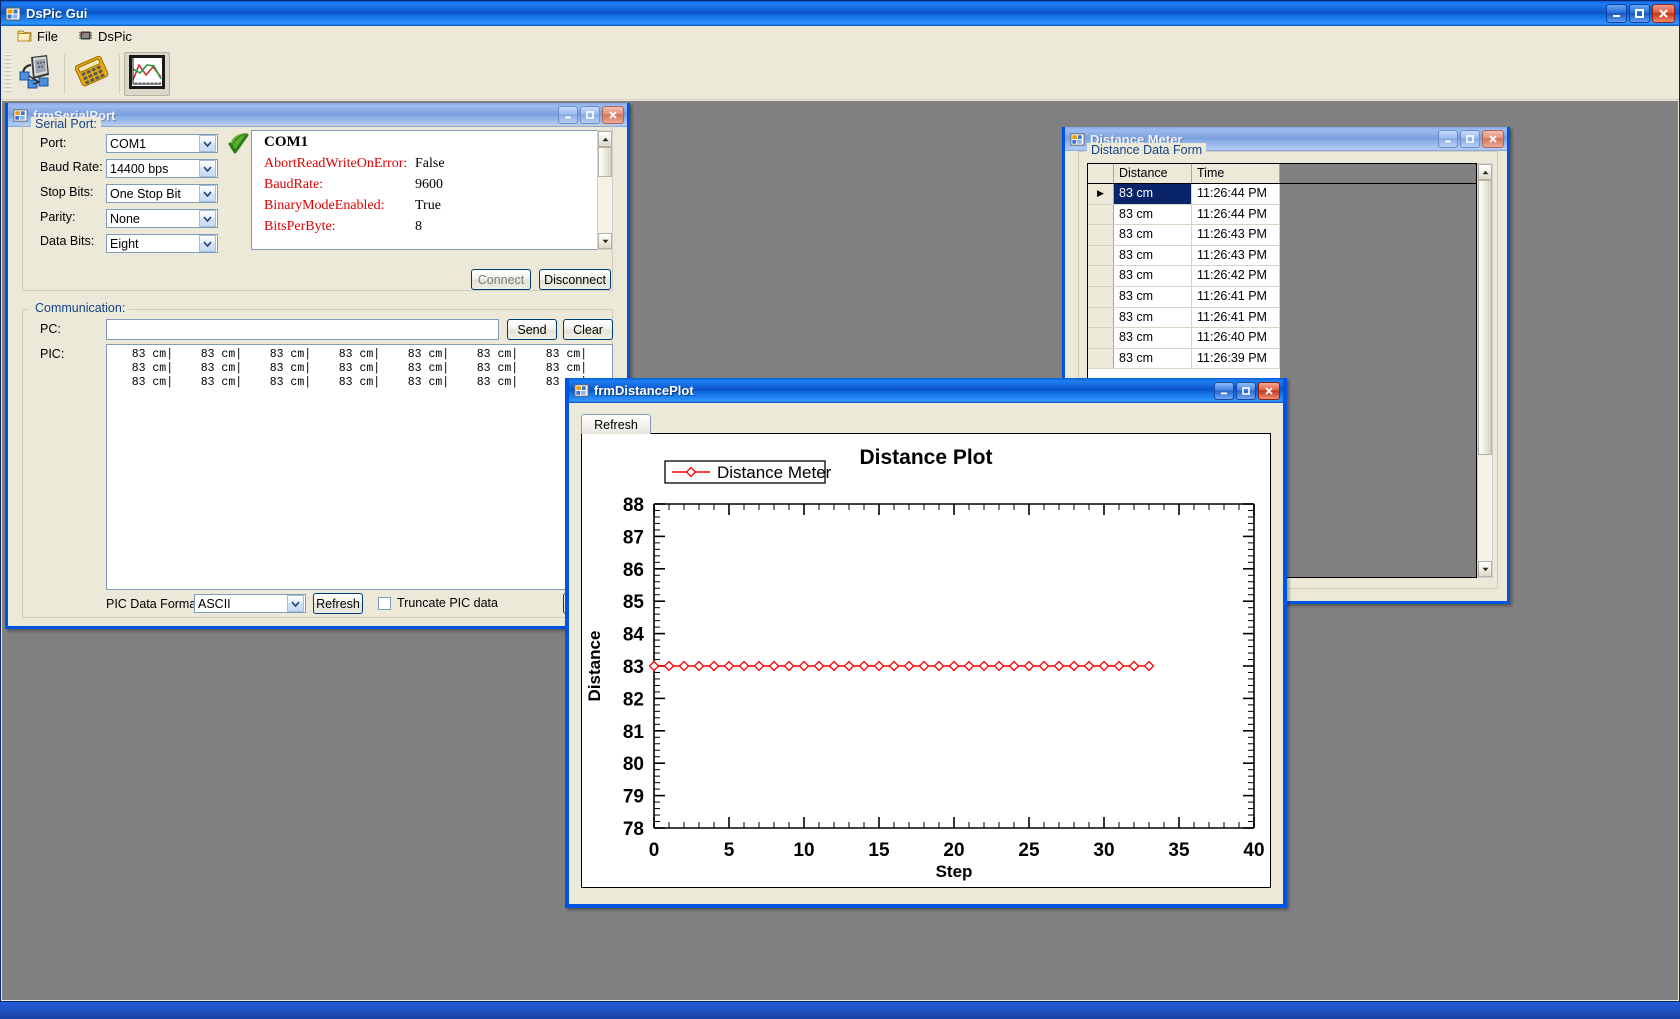 The image size is (1680, 1019). I want to click on cell-time: 11:26:40 PM, so click(1236, 338).